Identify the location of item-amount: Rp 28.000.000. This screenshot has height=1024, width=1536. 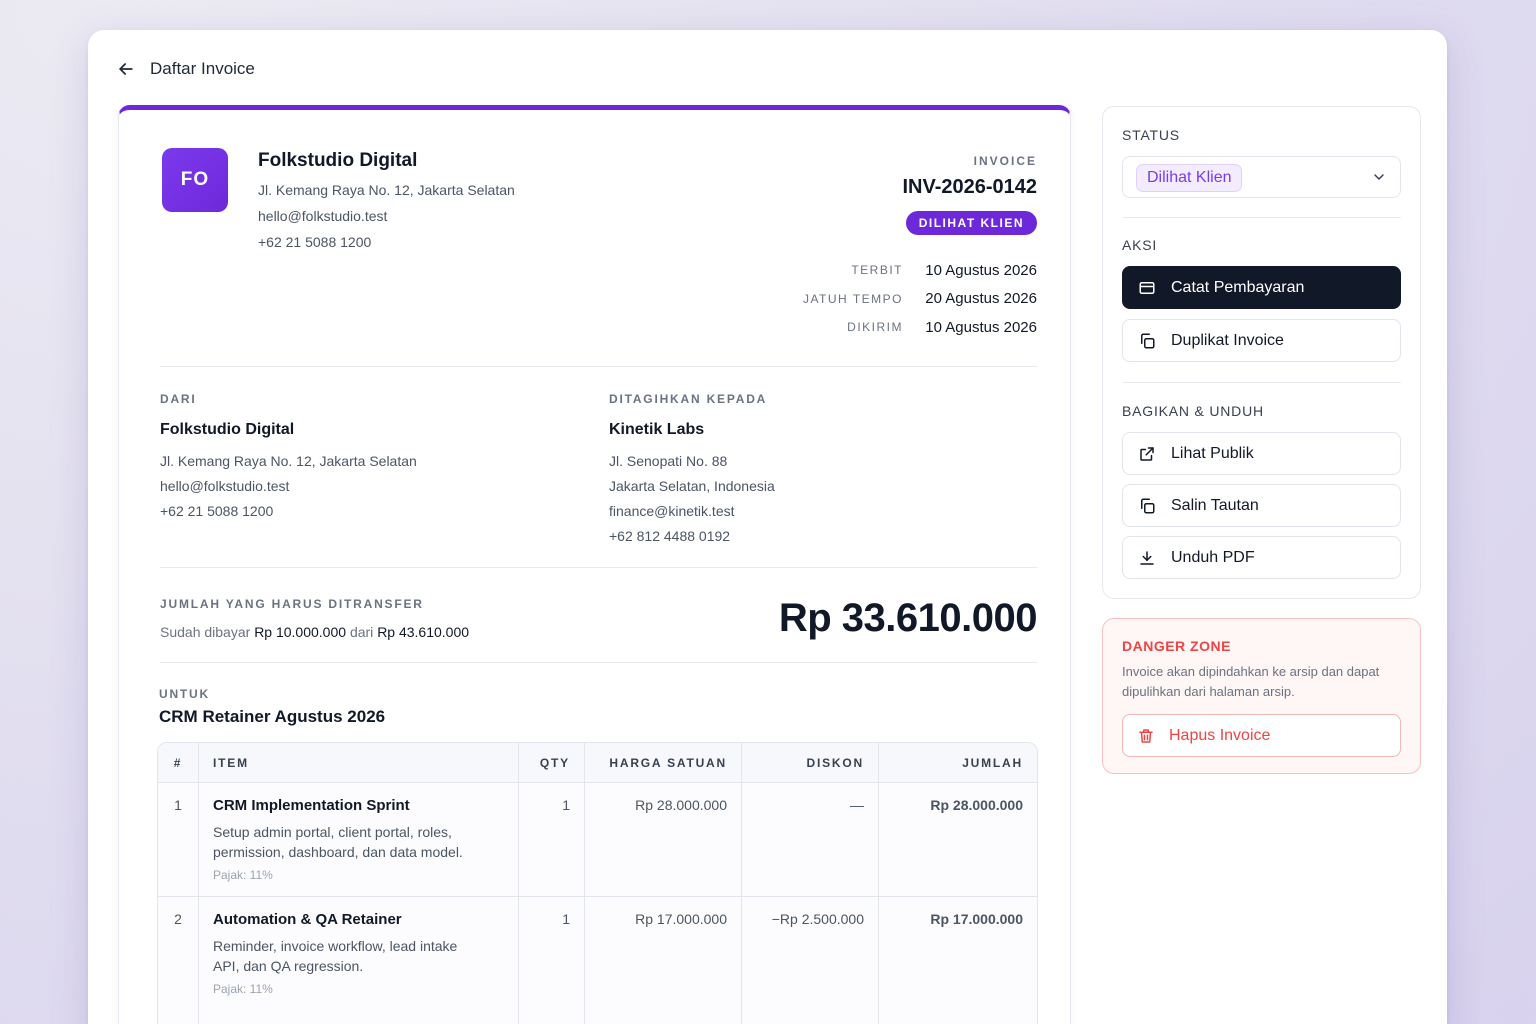
(958, 840).